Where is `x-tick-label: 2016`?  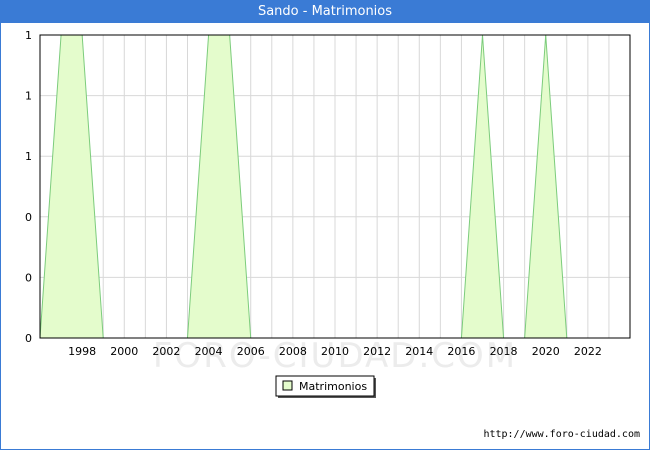
x-tick-label: 2016 is located at coordinates (461, 351).